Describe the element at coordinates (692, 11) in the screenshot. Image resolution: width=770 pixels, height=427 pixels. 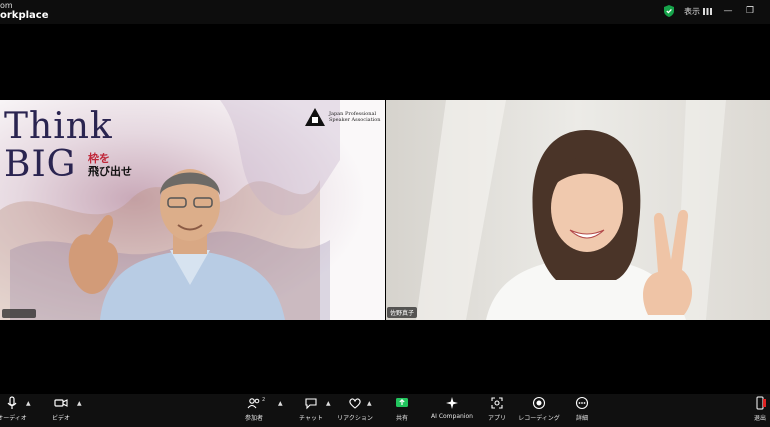
I see `view-label: 表示` at that location.